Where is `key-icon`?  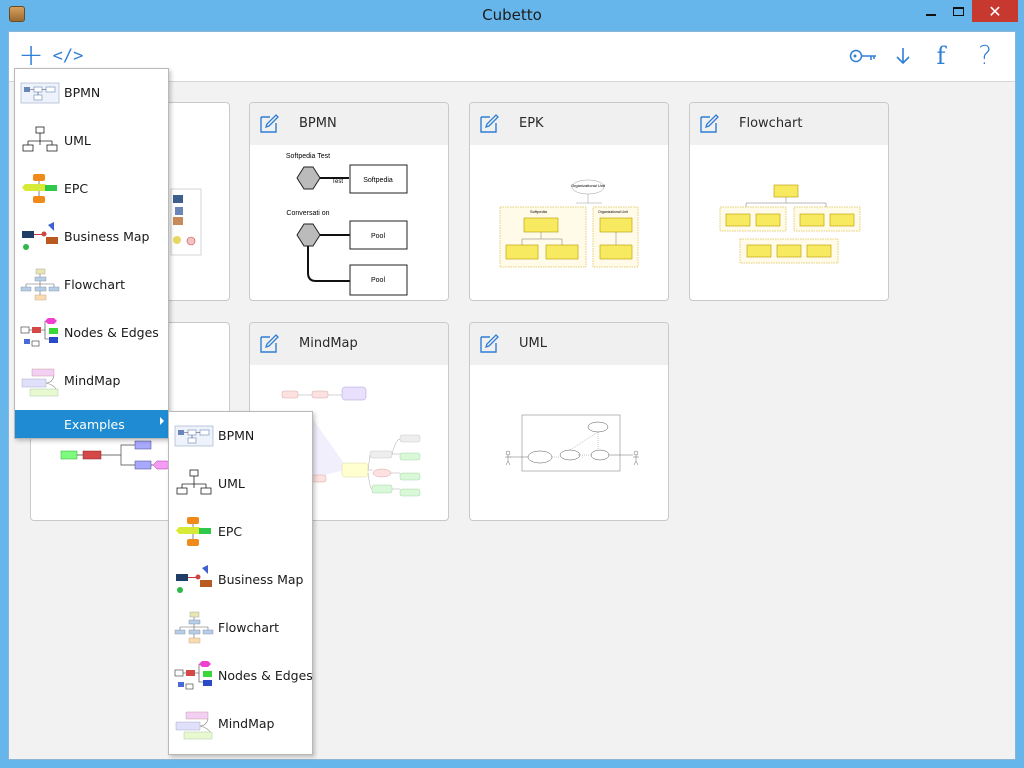 key-icon is located at coordinates (862, 56).